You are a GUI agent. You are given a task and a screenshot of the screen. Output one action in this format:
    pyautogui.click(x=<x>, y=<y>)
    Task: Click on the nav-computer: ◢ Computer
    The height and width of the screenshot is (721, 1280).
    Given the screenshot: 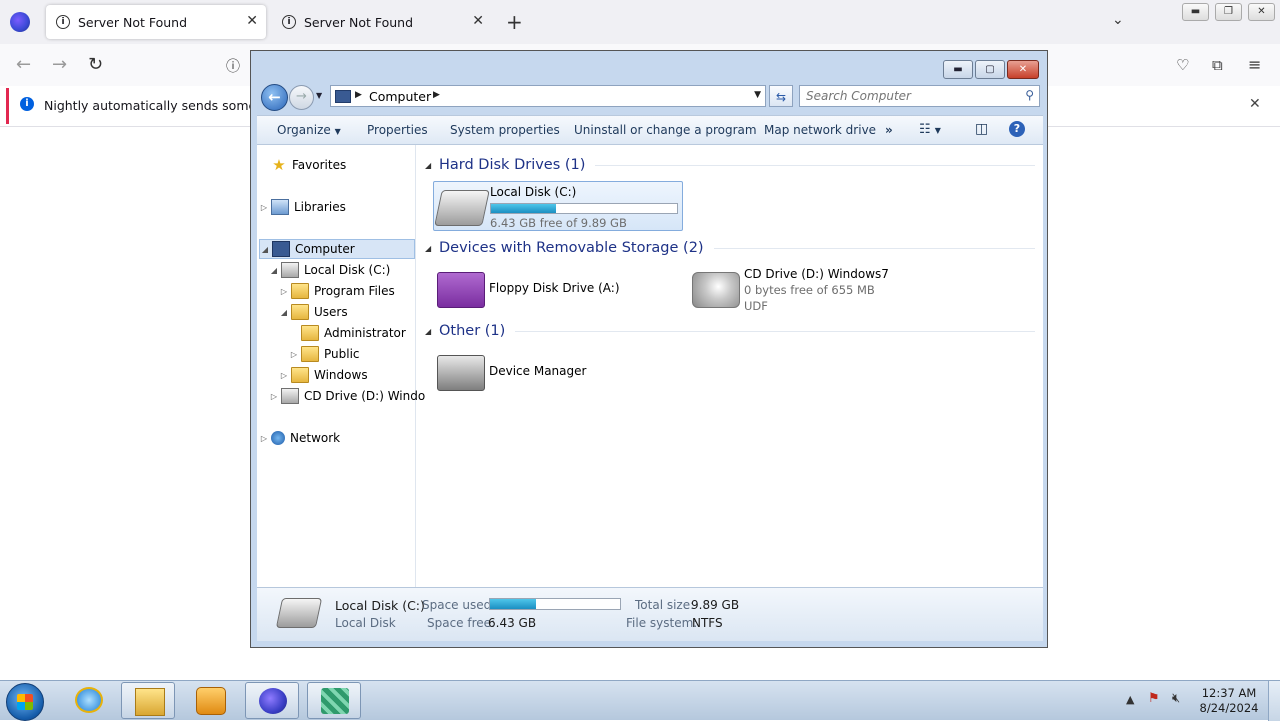 What is the action you would take?
    pyautogui.click(x=337, y=249)
    